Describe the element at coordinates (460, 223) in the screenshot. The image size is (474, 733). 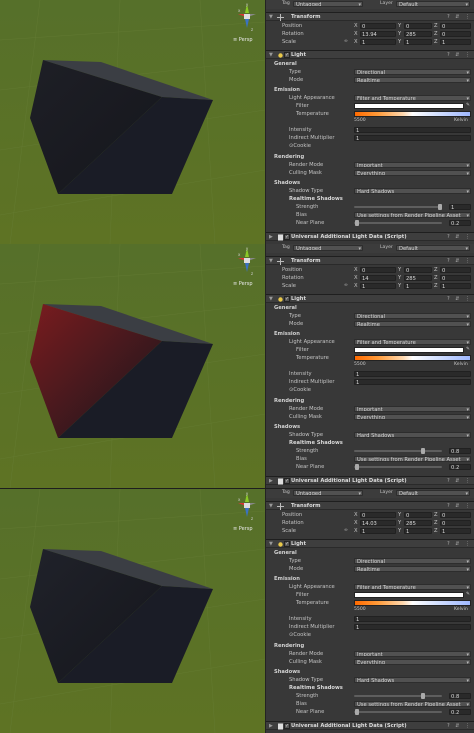
I see `near-plane-field: 0.2` at that location.